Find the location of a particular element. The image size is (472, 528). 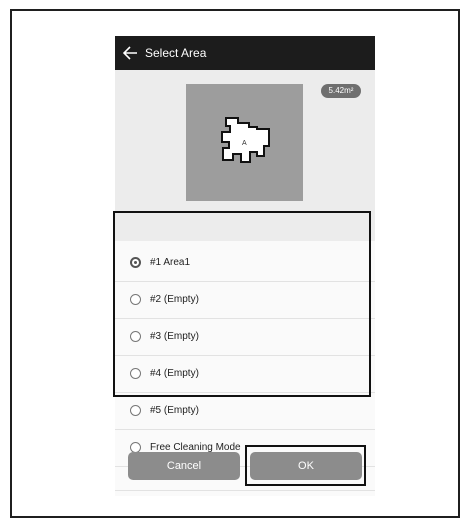

area-size-badge: 5.42m² is located at coordinates (341, 91).